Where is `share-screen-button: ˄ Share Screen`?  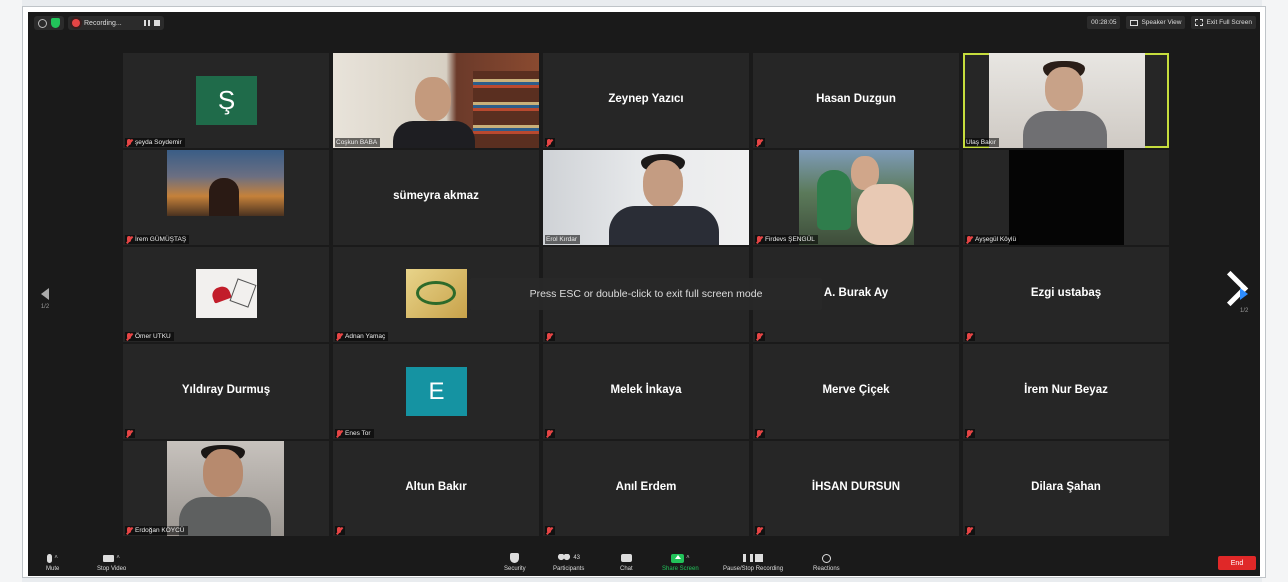
share-screen-button: ˄ Share Screen is located at coordinates (680, 562).